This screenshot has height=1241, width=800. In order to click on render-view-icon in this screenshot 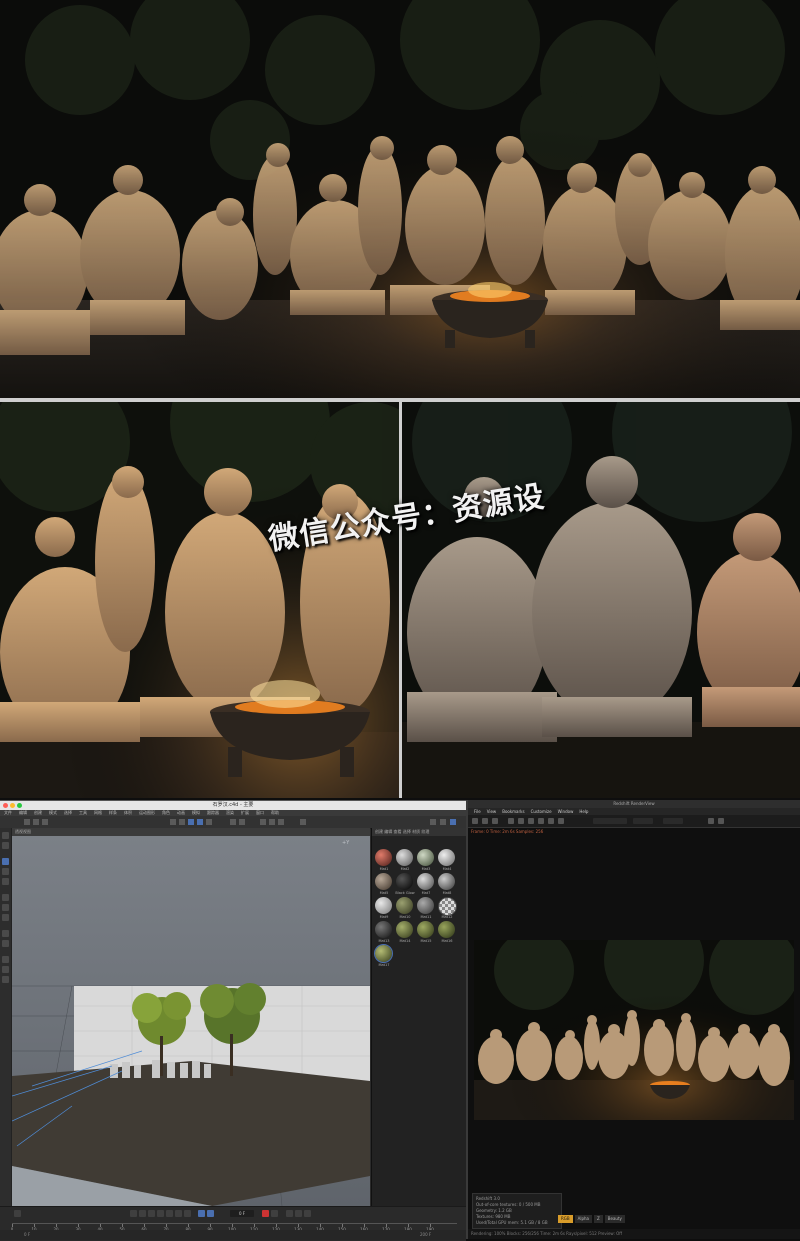, I will do `click(191, 822)`.